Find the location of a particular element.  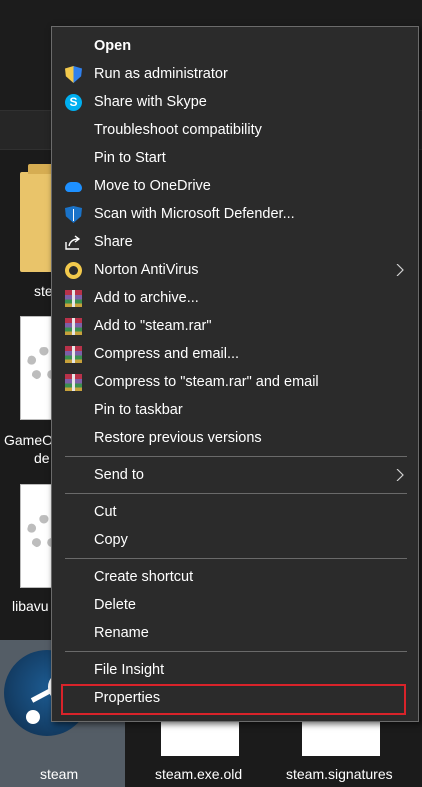

menu-item-label: Restore previous versions is located at coordinates (178, 438).